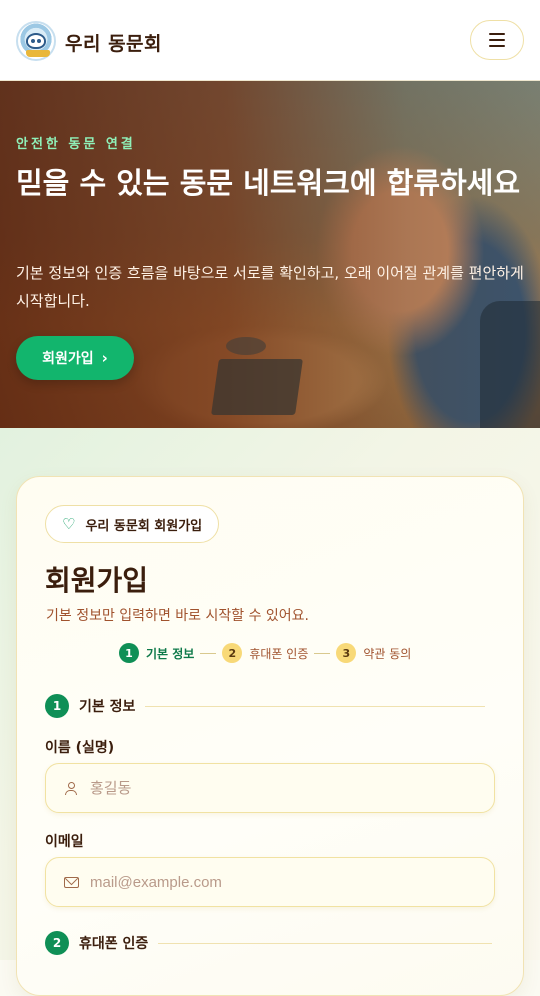 The height and width of the screenshot is (996, 540). Describe the element at coordinates (280, 882) in the screenshot. I see `email-input` at that location.